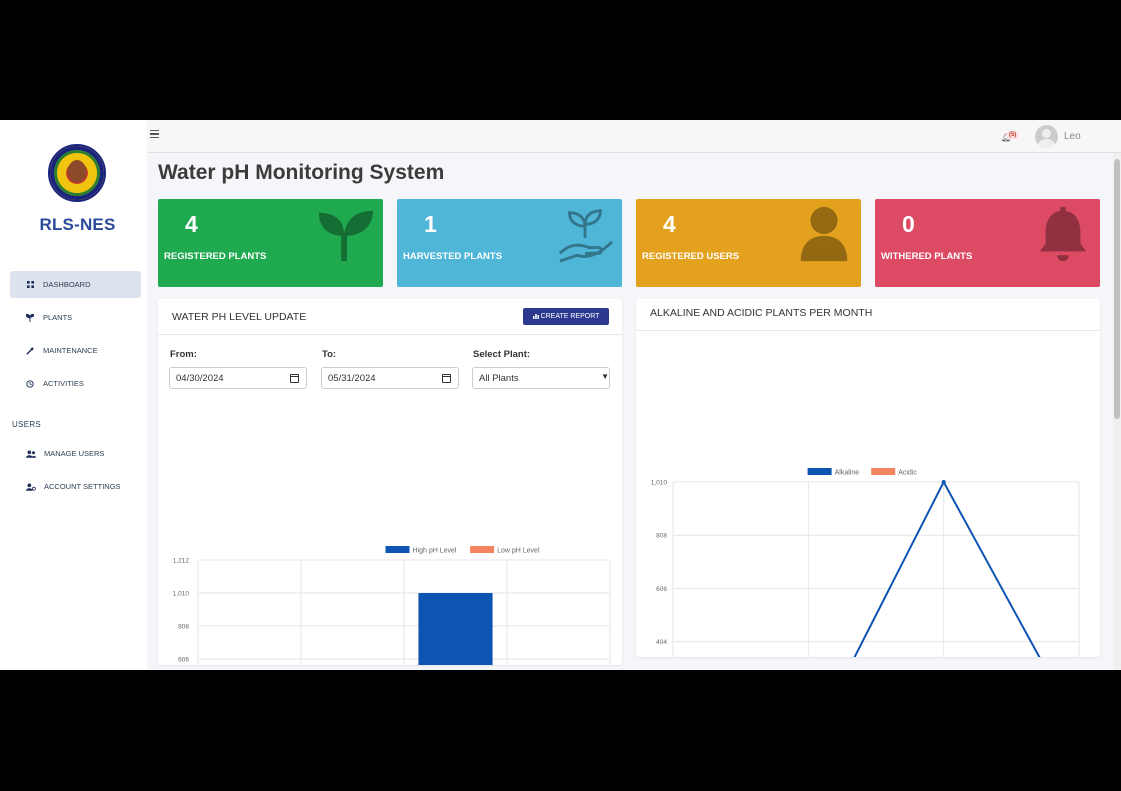  What do you see at coordinates (661, 642) in the screenshot?
I see `y-tick-label: 404` at bounding box center [661, 642].